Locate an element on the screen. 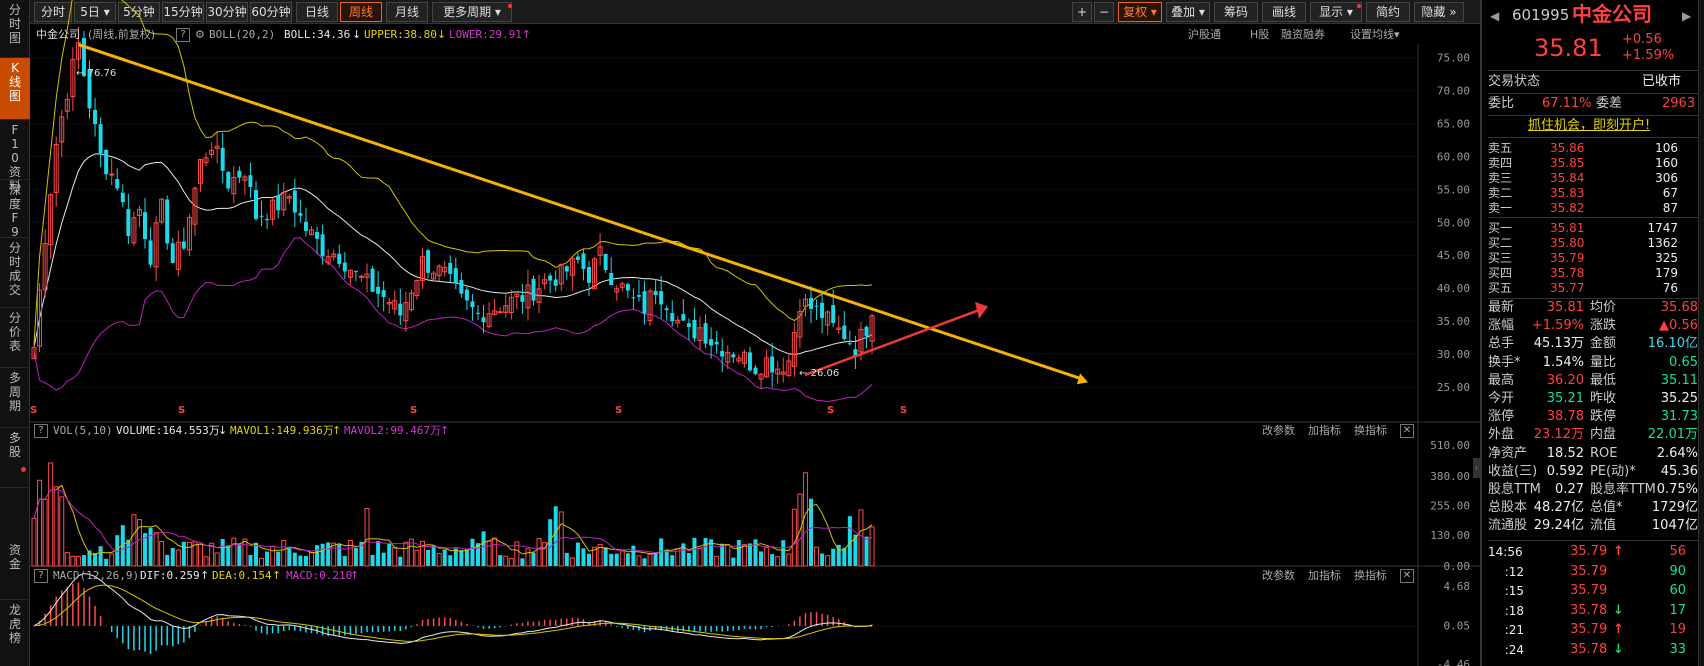 Image resolution: width=1704 pixels, height=666 pixels. fuquan-button: 复权 ▾ is located at coordinates (1140, 12).